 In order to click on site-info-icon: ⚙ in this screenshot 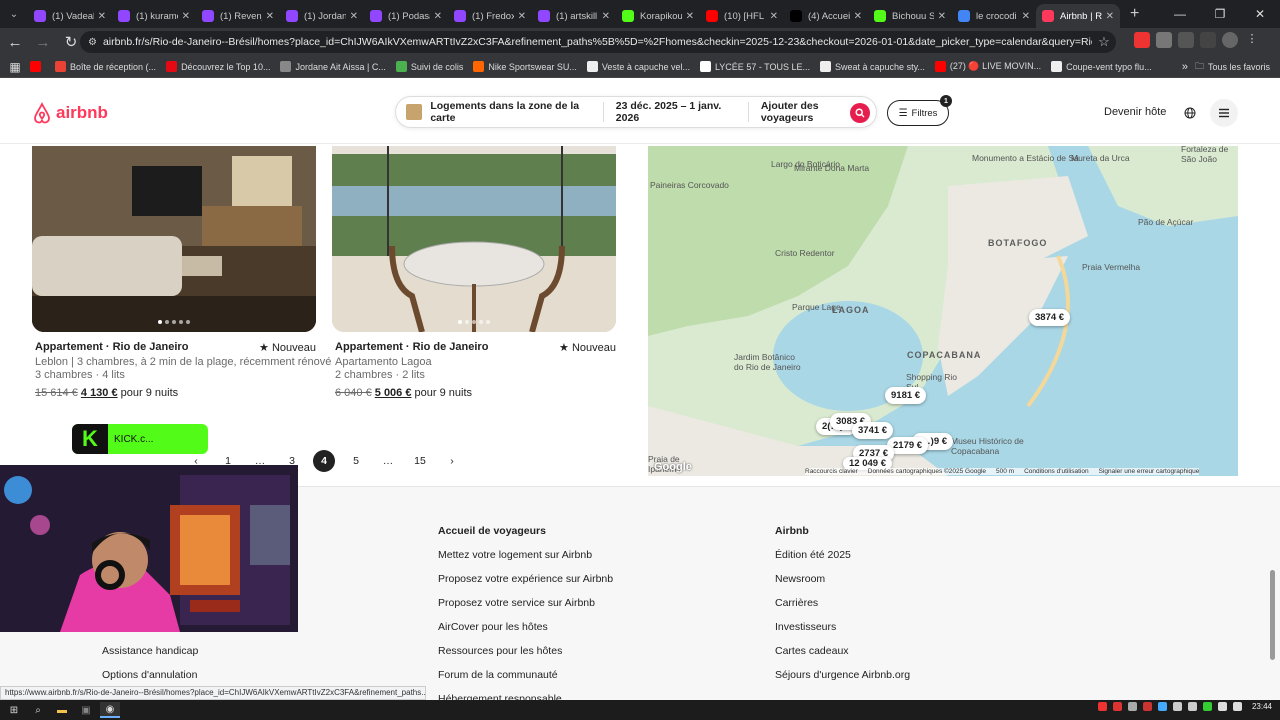, I will do `click(92, 42)`.